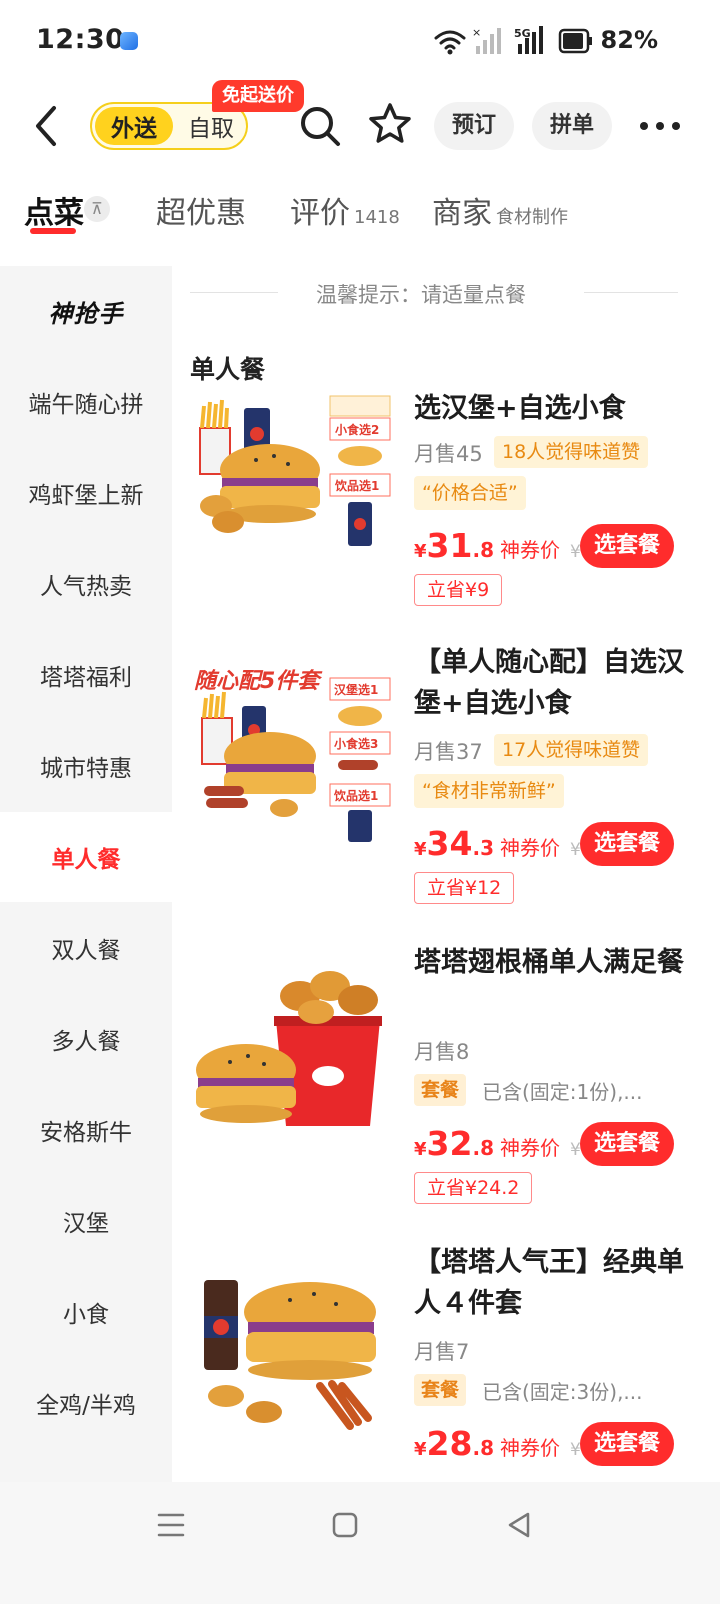 Image resolution: width=720 pixels, height=1604 pixels. Describe the element at coordinates (421, 295) in the screenshot. I see `tip-text: 温馨提示：请适量点餐` at that location.